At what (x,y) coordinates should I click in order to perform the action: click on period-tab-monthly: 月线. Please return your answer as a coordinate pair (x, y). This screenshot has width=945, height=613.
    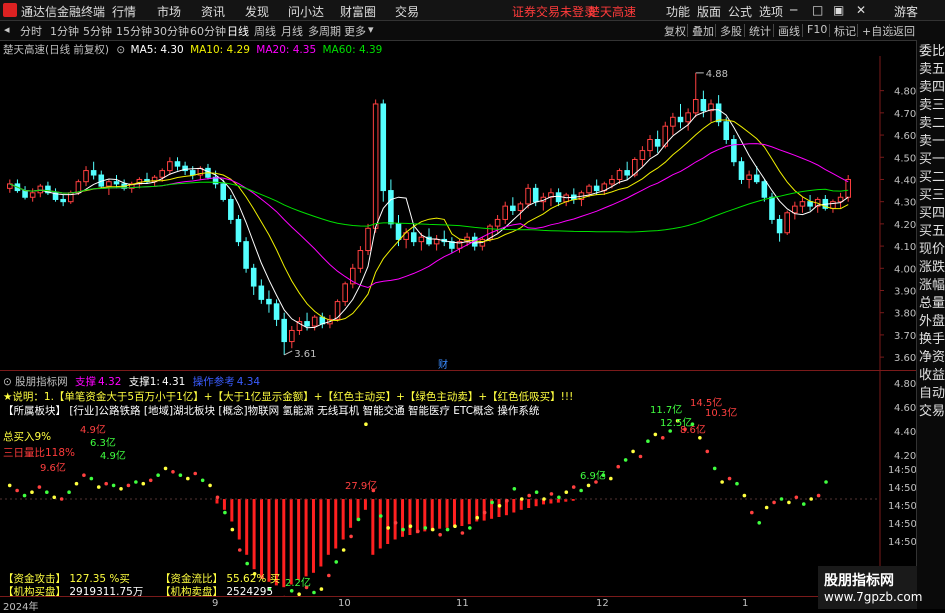
    Looking at the image, I should click on (292, 31).